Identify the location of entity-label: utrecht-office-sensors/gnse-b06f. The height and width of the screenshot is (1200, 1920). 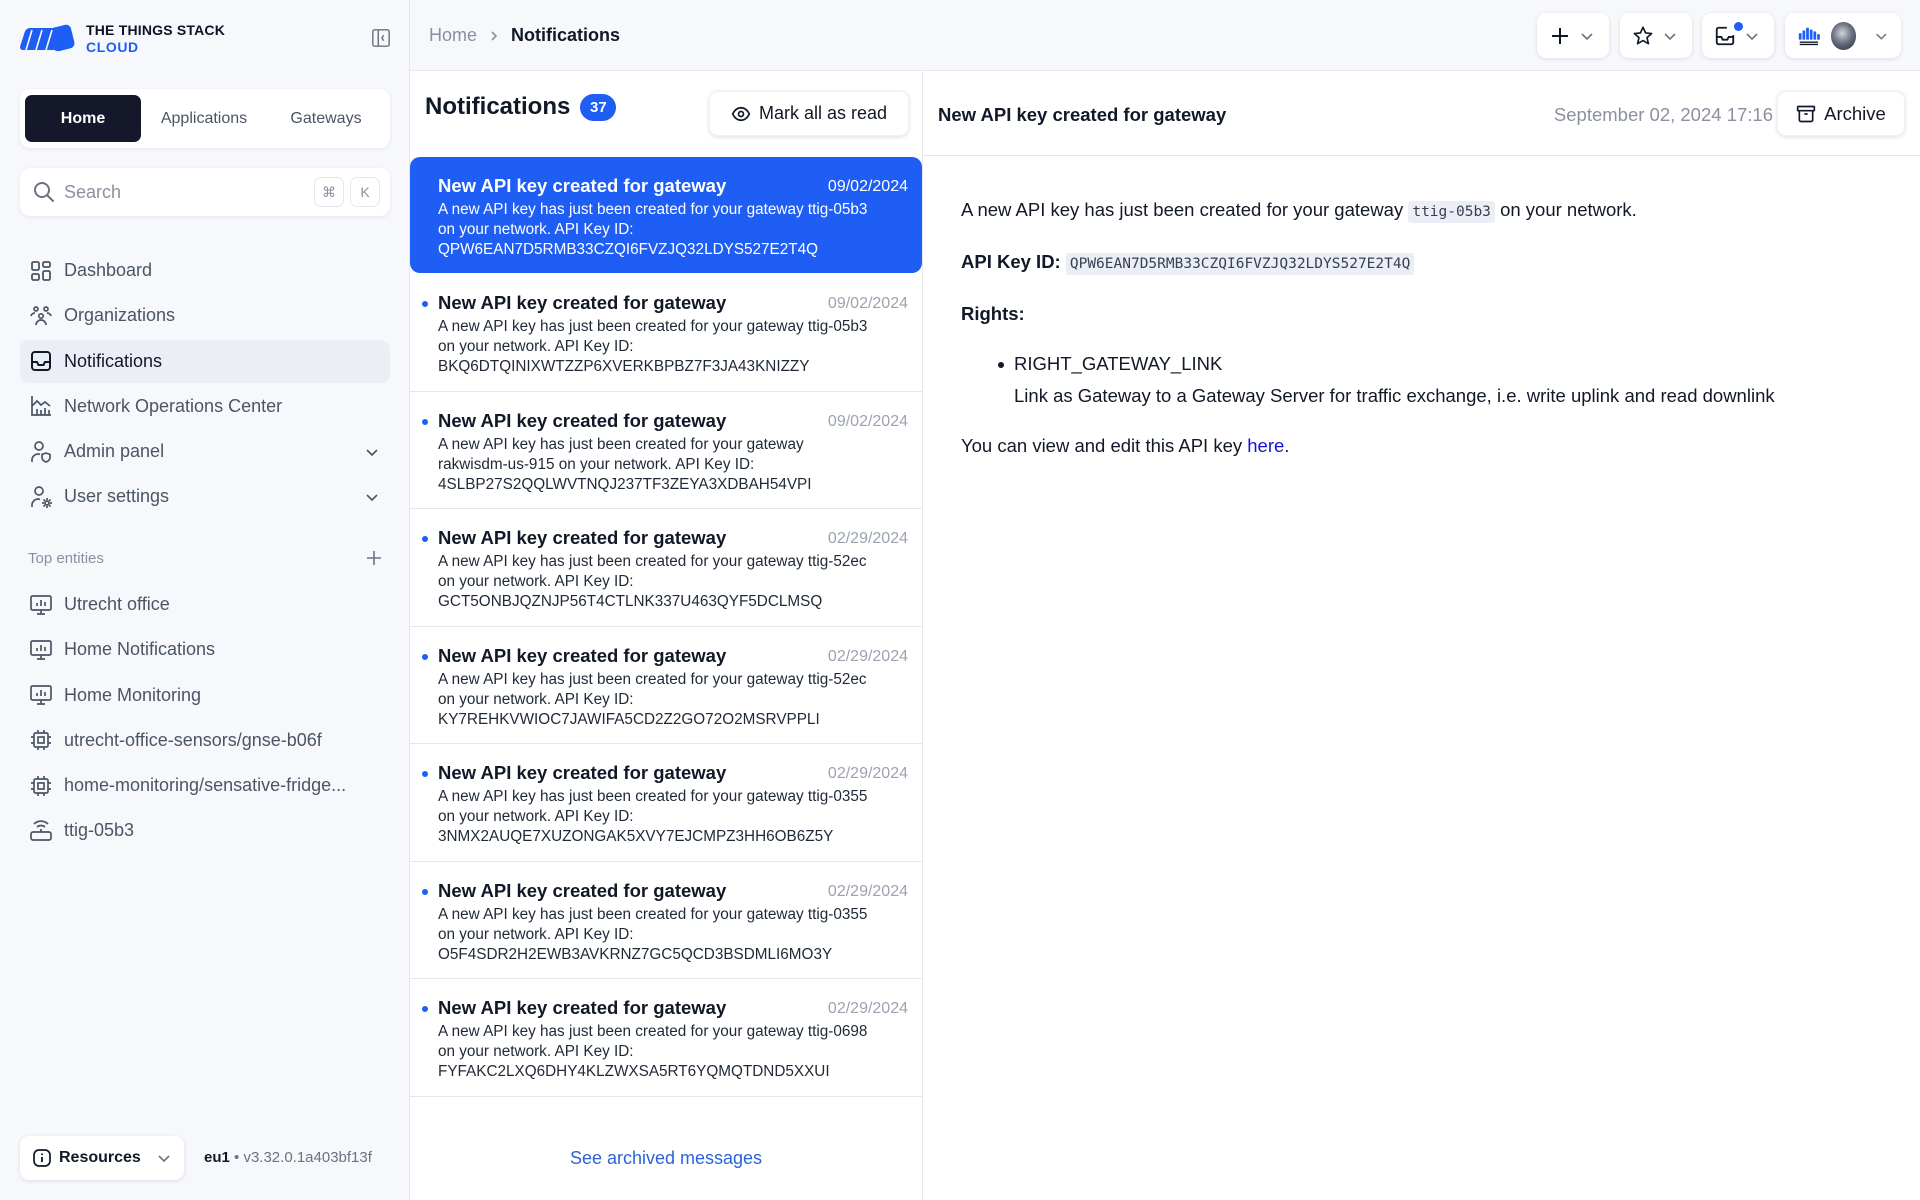
(193, 739).